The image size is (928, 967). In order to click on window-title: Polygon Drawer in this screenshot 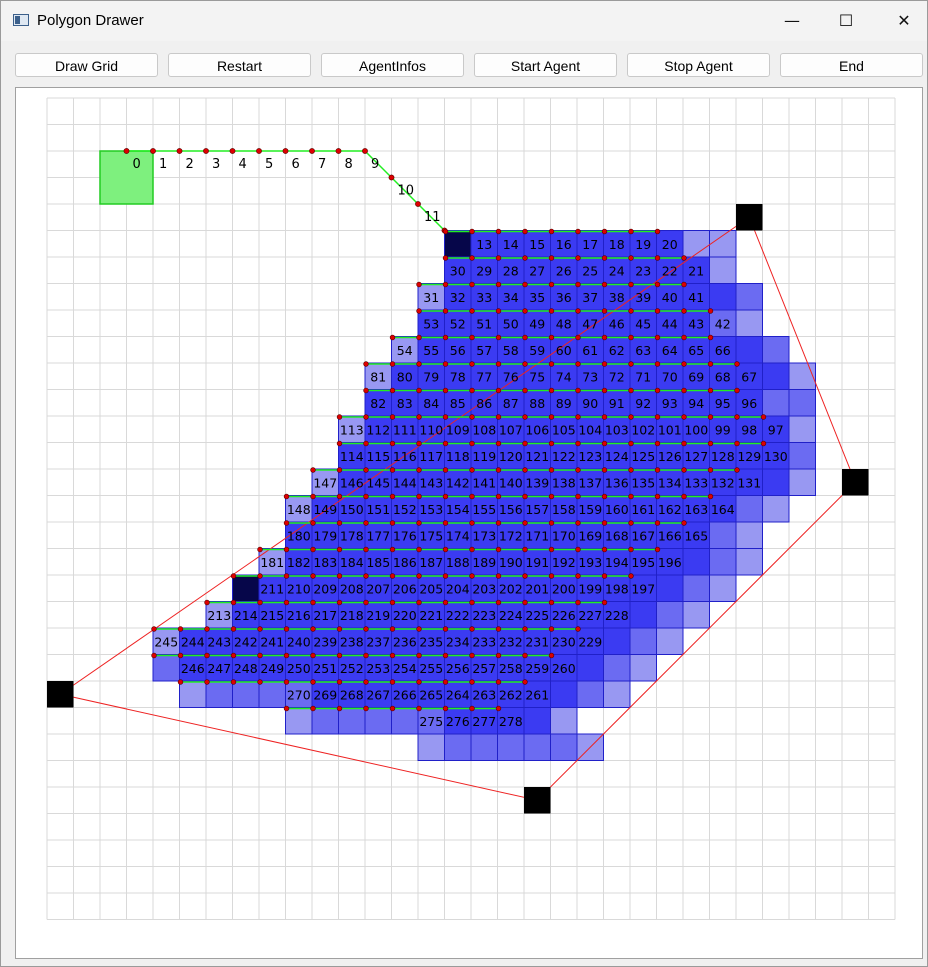, I will do `click(90, 20)`.